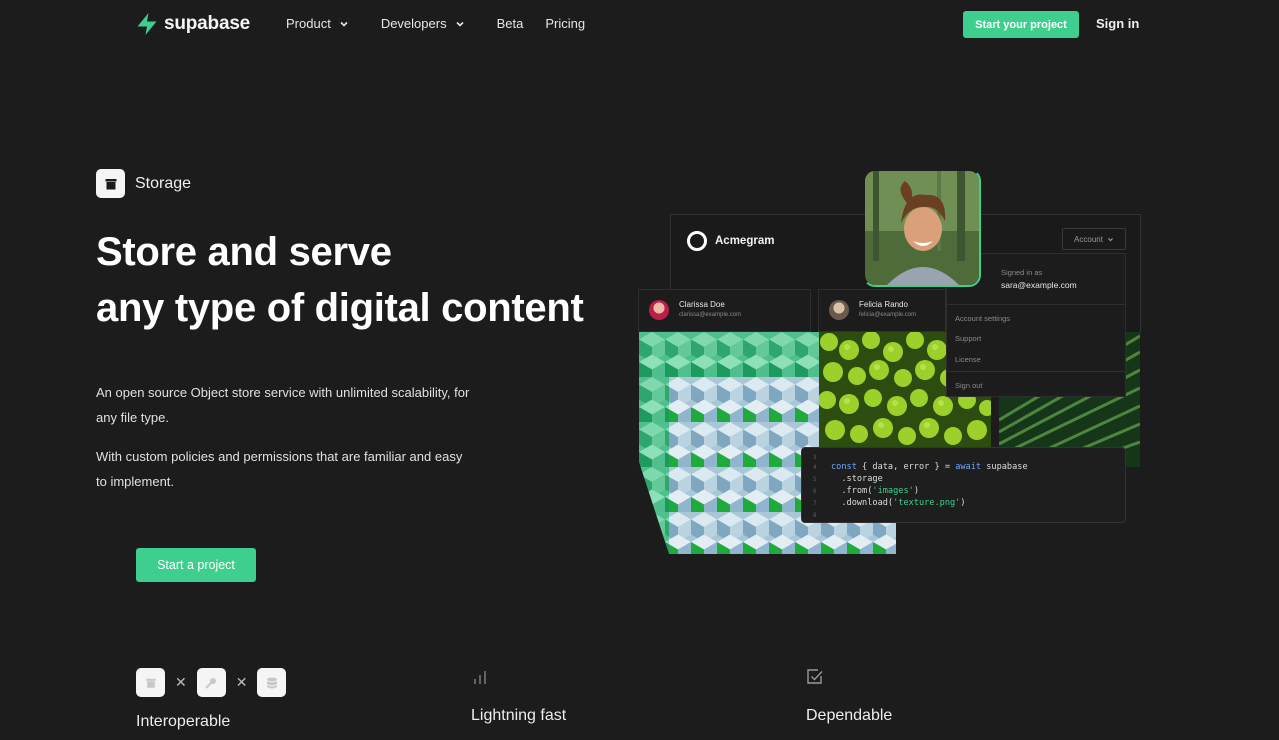  I want to click on feature-title: Dependable, so click(849, 715).